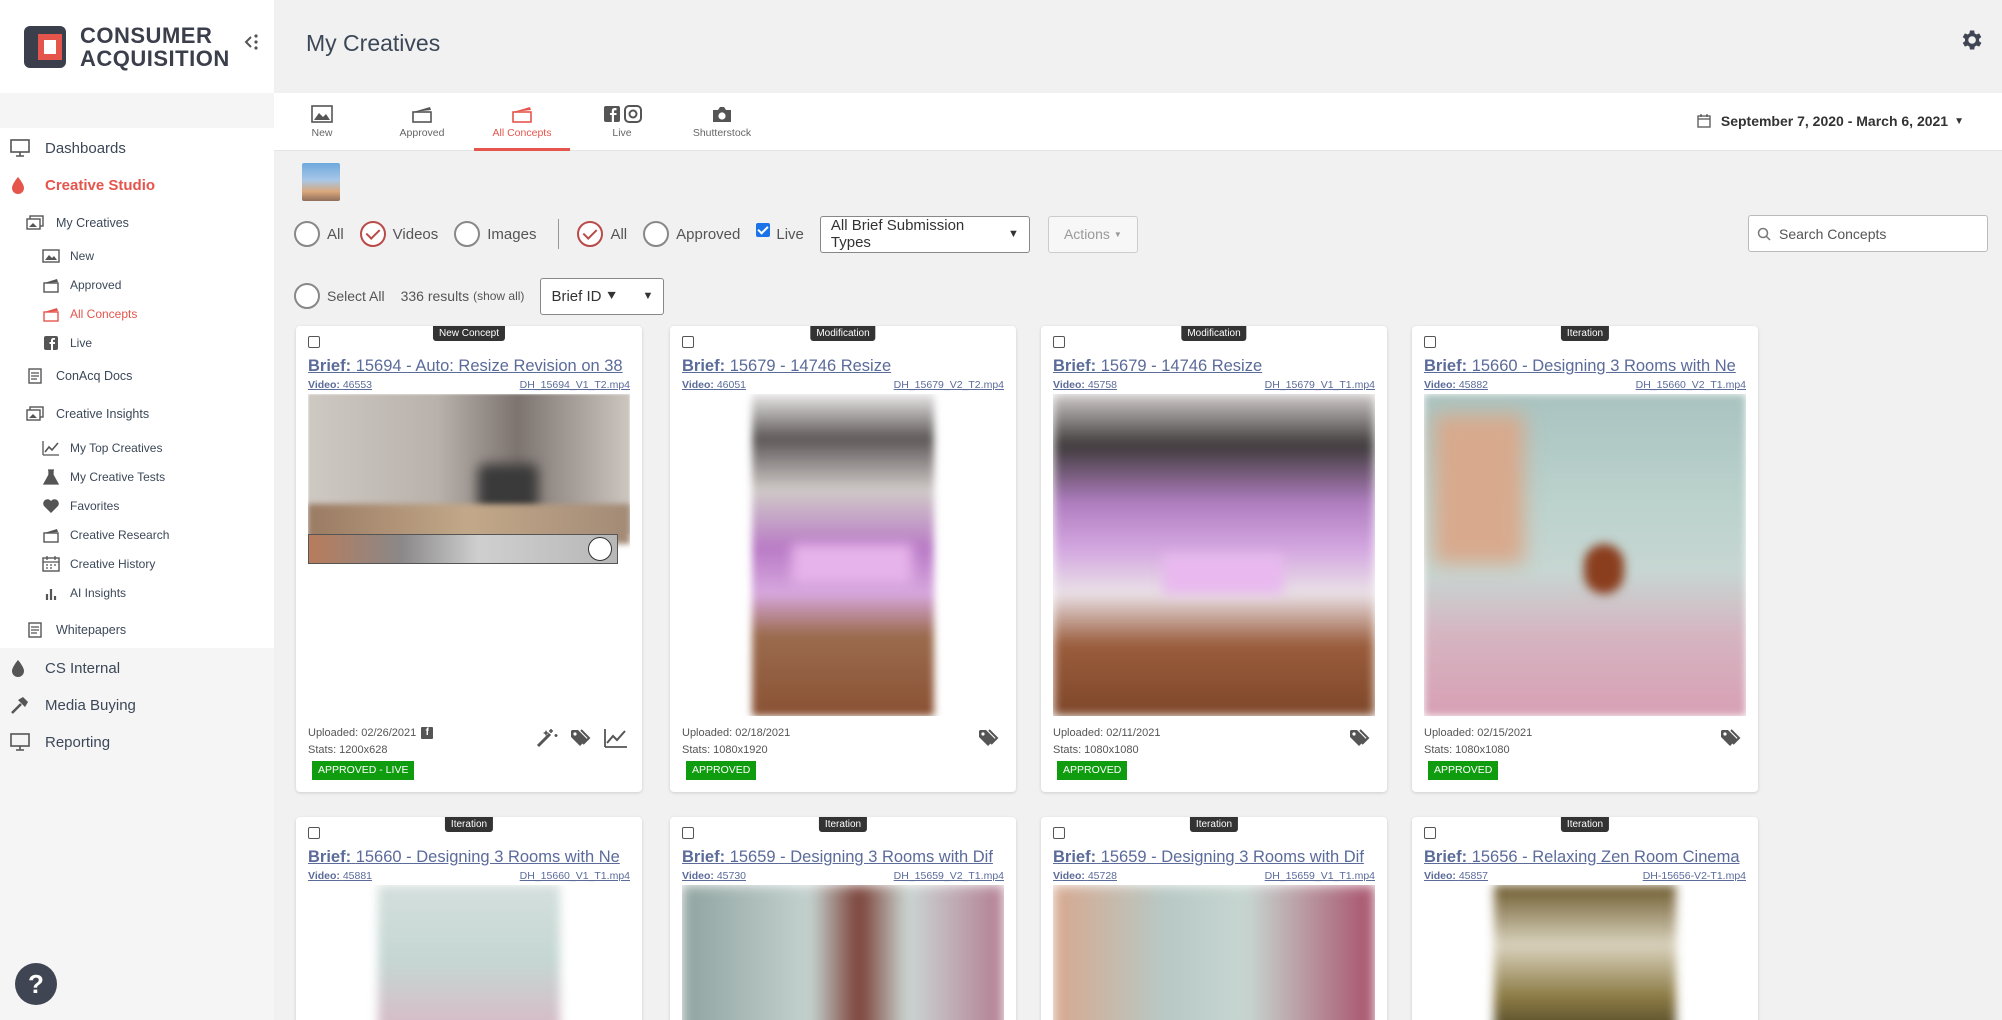 The height and width of the screenshot is (1020, 2002). Describe the element at coordinates (495, 234) in the screenshot. I see `filter-media-images: Images` at that location.